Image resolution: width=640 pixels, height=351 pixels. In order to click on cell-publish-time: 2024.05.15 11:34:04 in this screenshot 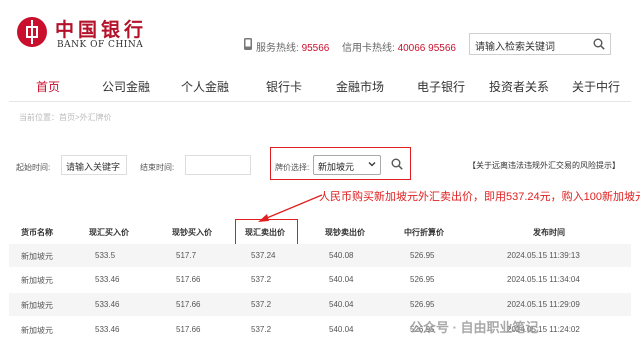, I will do `click(543, 279)`.